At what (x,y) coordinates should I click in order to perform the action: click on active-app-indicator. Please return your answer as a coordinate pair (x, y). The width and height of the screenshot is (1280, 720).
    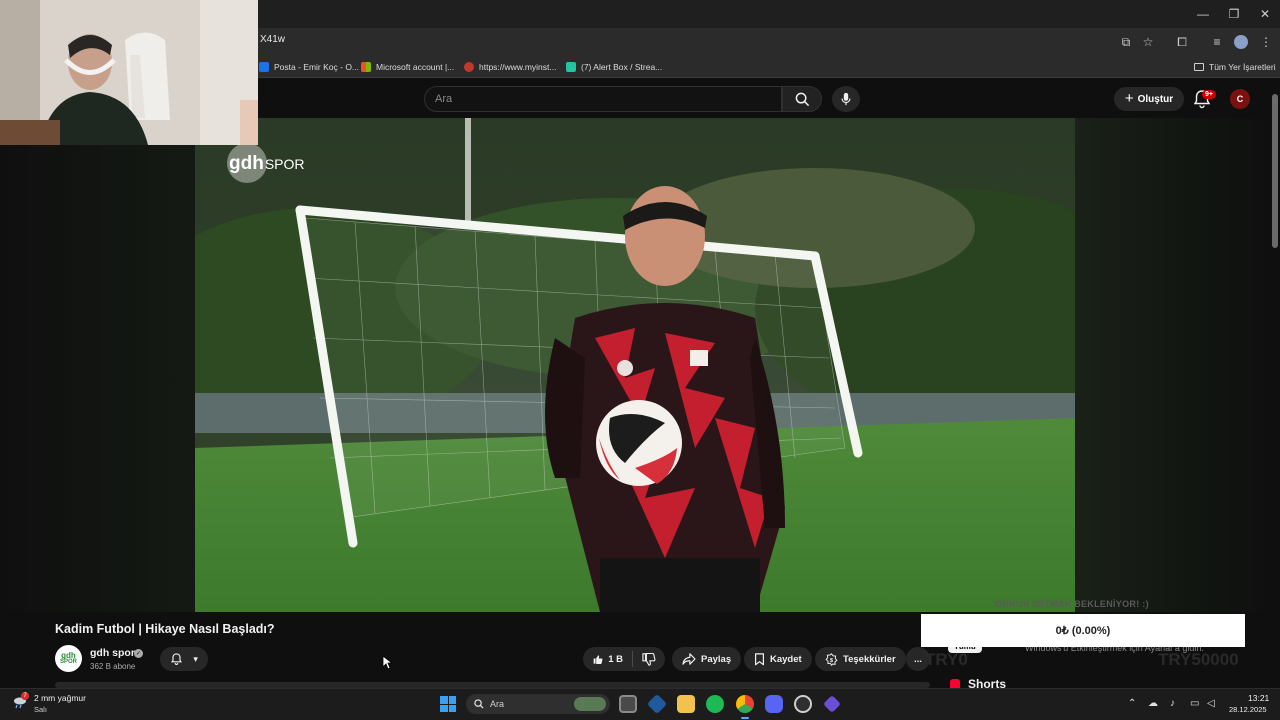
    Looking at the image, I should click on (745, 718).